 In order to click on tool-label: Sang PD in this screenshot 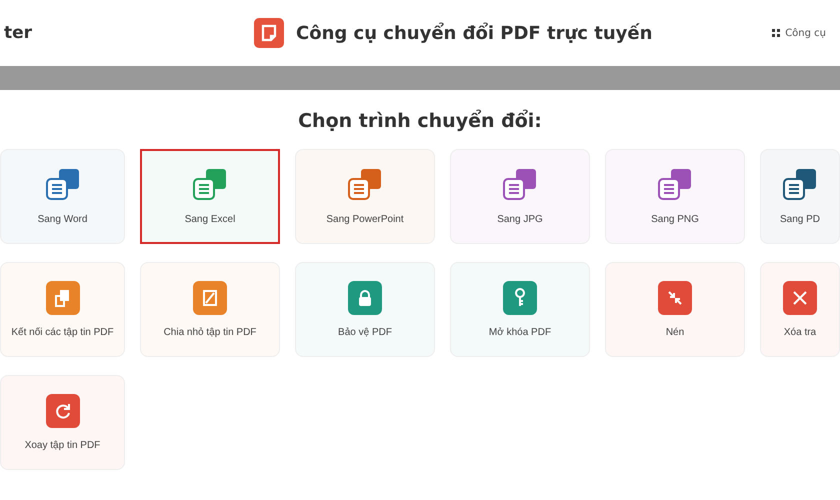, I will do `click(800, 219)`.